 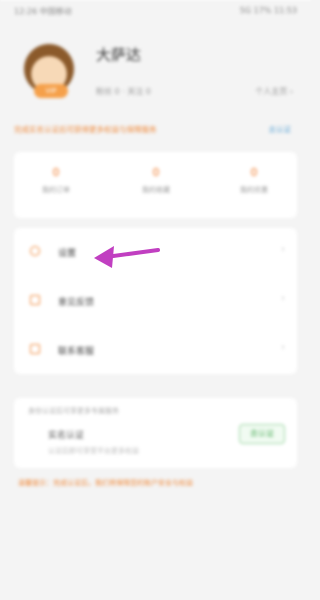 What do you see at coordinates (274, 91) in the screenshot?
I see `personal-home-link: 个人主页 ›` at bounding box center [274, 91].